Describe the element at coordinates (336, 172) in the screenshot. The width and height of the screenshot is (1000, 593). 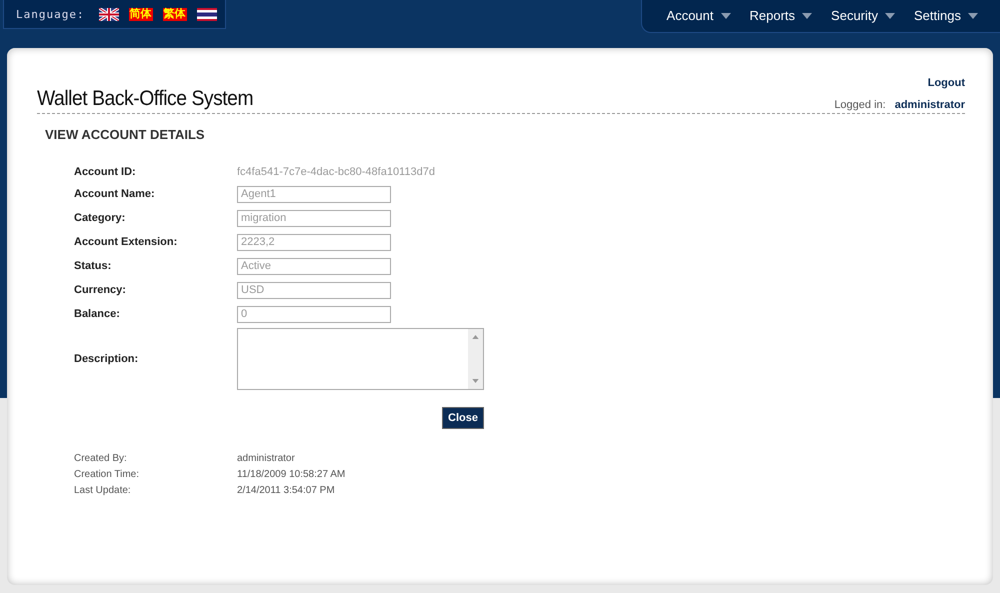
I see `field-value: fc4fa541-7c7e-4dac-bc80-48fa10113d7d` at that location.